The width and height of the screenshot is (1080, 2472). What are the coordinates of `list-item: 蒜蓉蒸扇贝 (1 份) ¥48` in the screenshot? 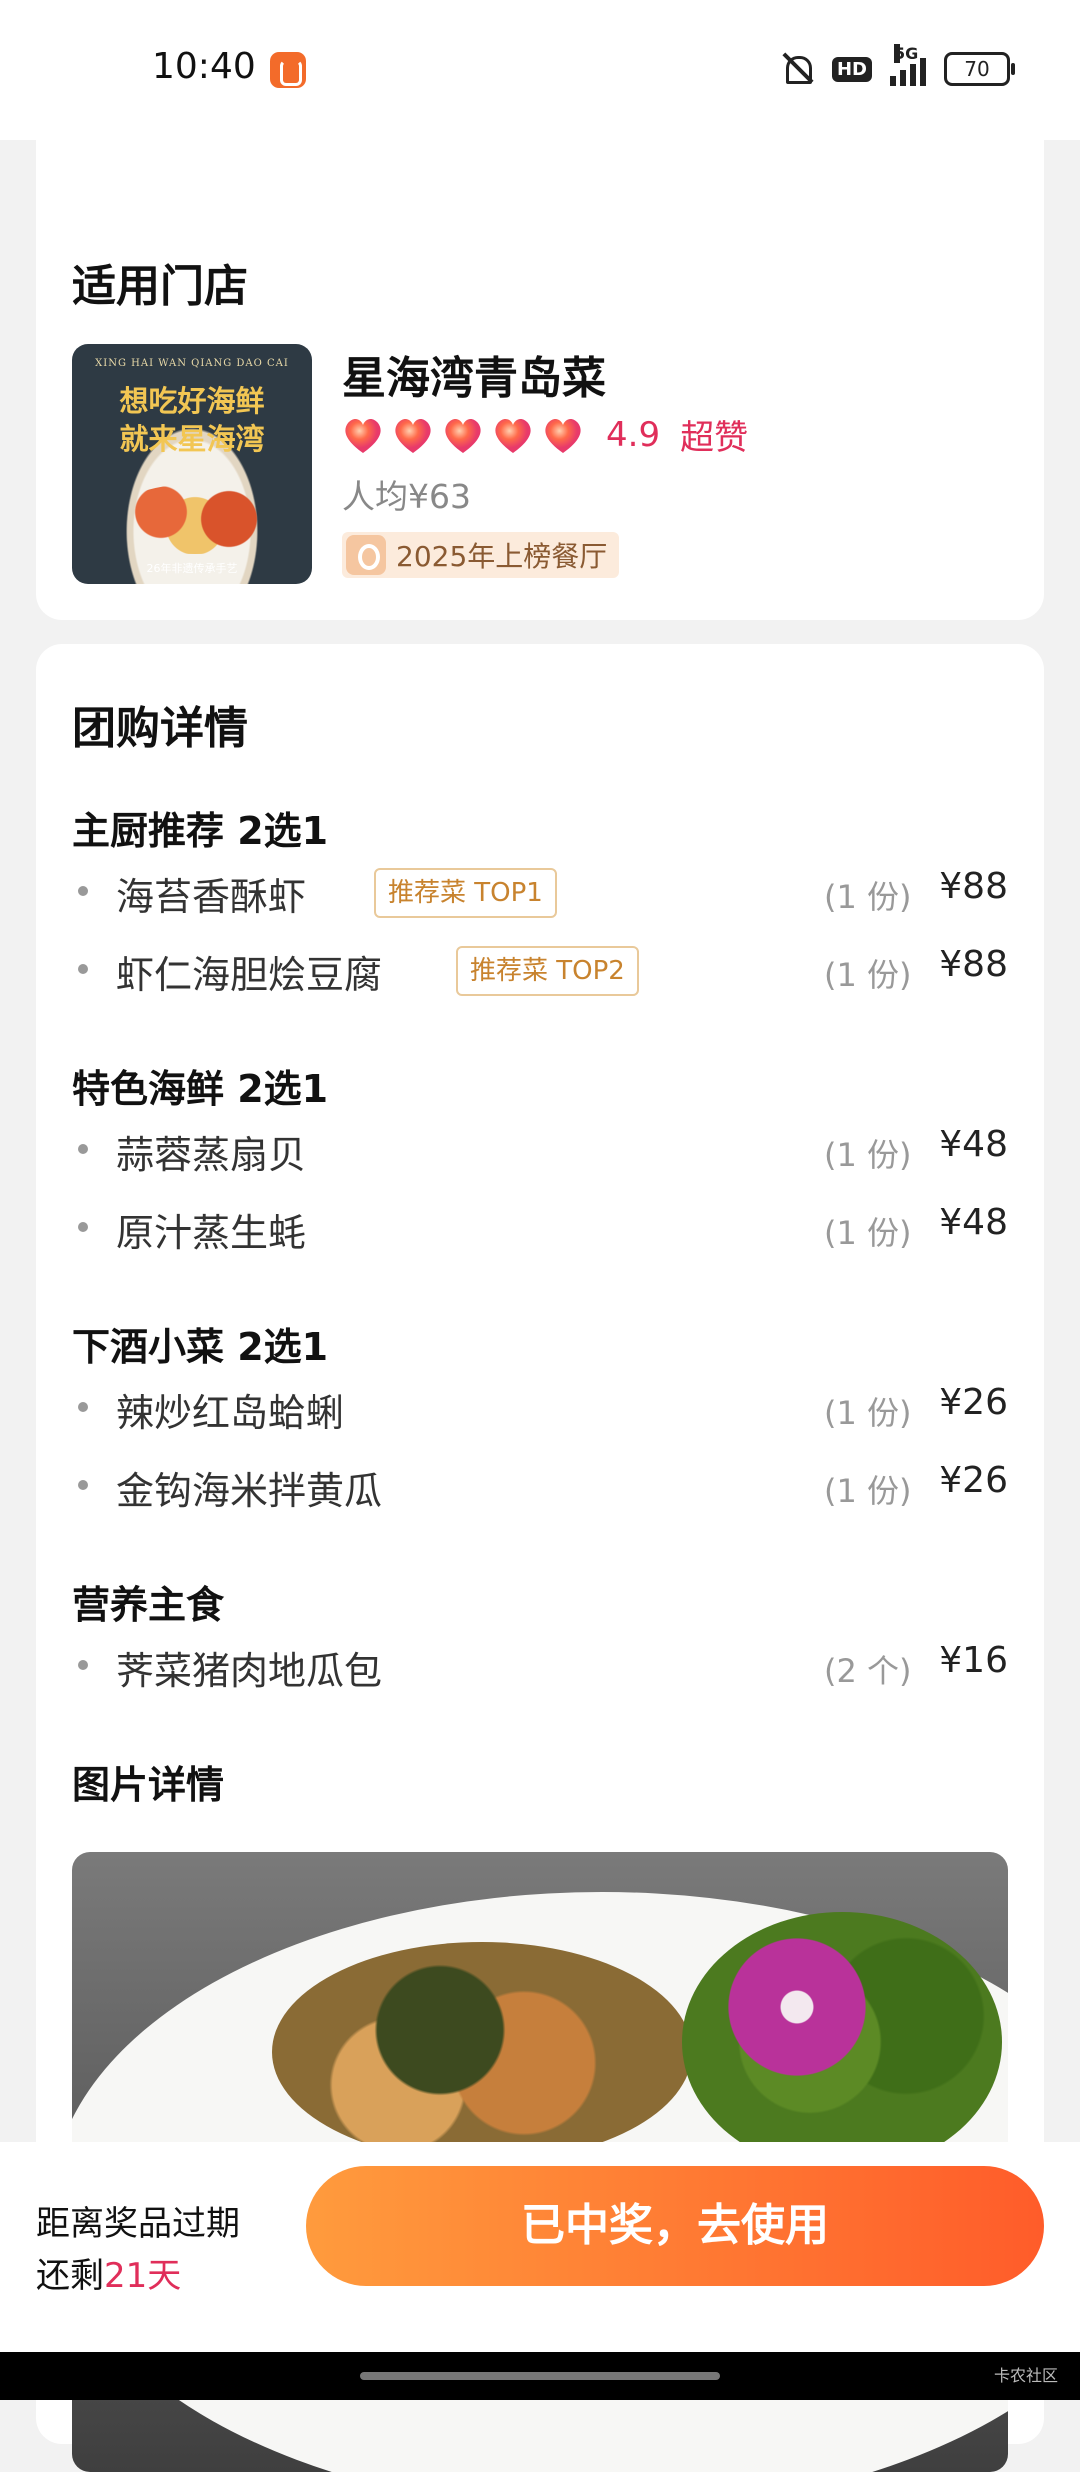 It's located at (540, 1150).